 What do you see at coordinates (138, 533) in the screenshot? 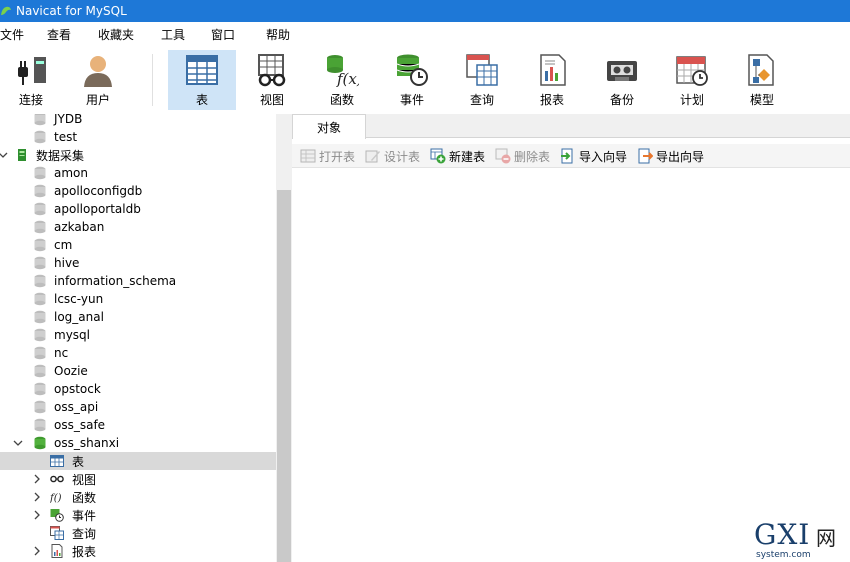
I see `tree-node-queries: 查询` at bounding box center [138, 533].